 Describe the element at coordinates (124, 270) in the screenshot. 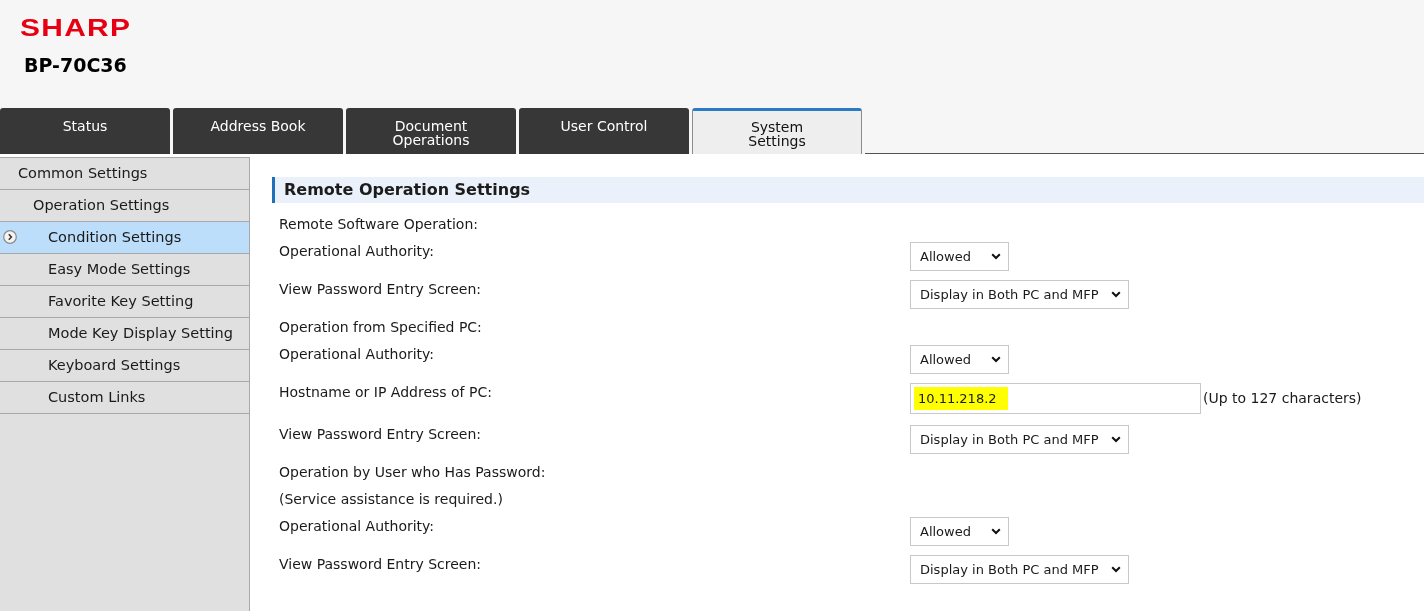

I see `sidebar-item: Easy Mode Settings` at that location.